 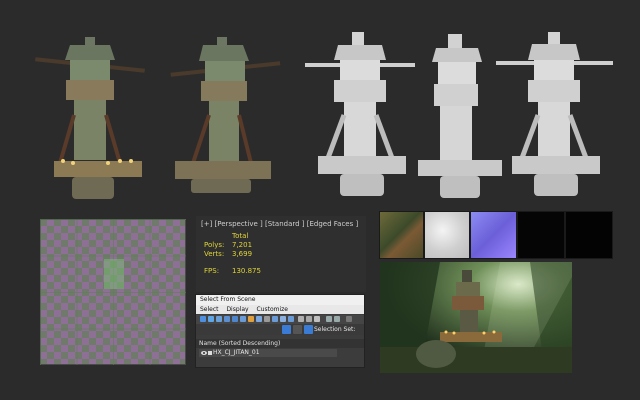 What do you see at coordinates (349, 319) in the screenshot?
I see `options-icon` at bounding box center [349, 319].